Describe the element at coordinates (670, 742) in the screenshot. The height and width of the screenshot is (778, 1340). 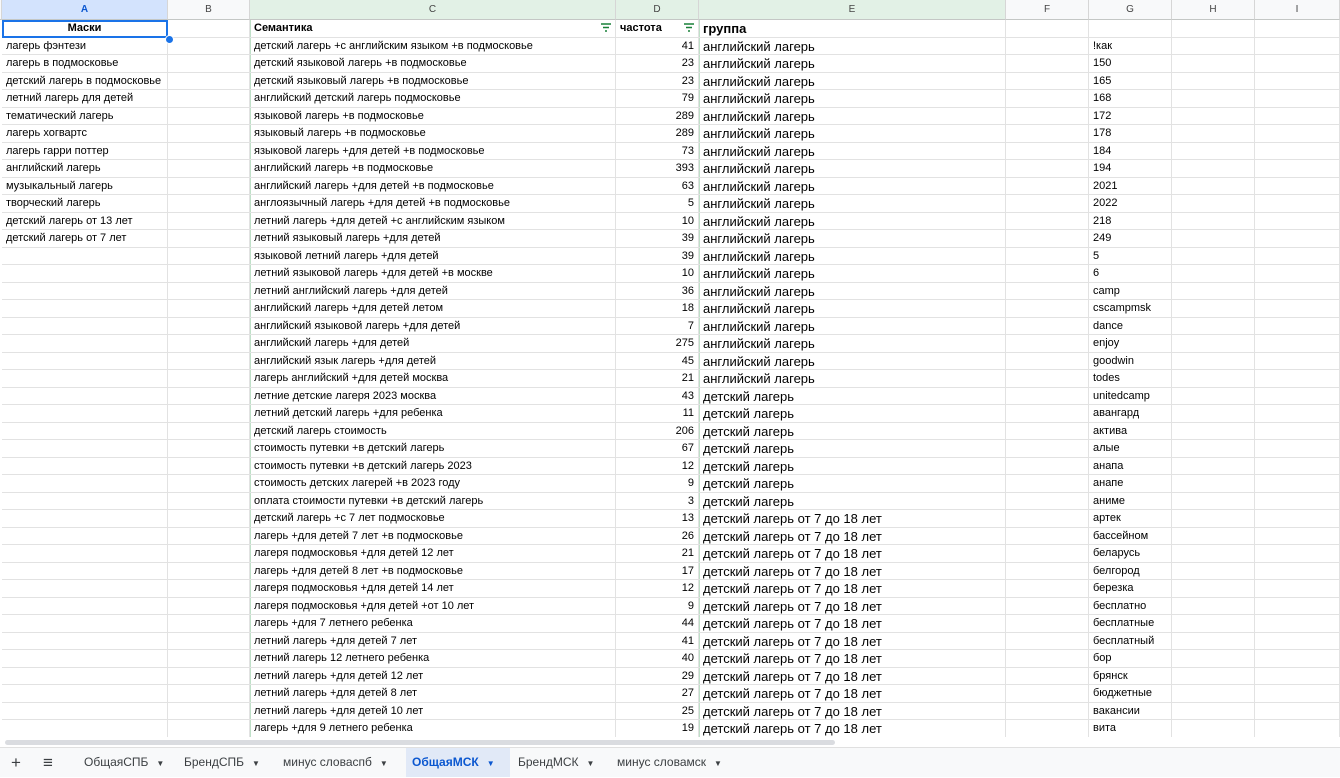
I see `horizontal-scrollbar` at that location.